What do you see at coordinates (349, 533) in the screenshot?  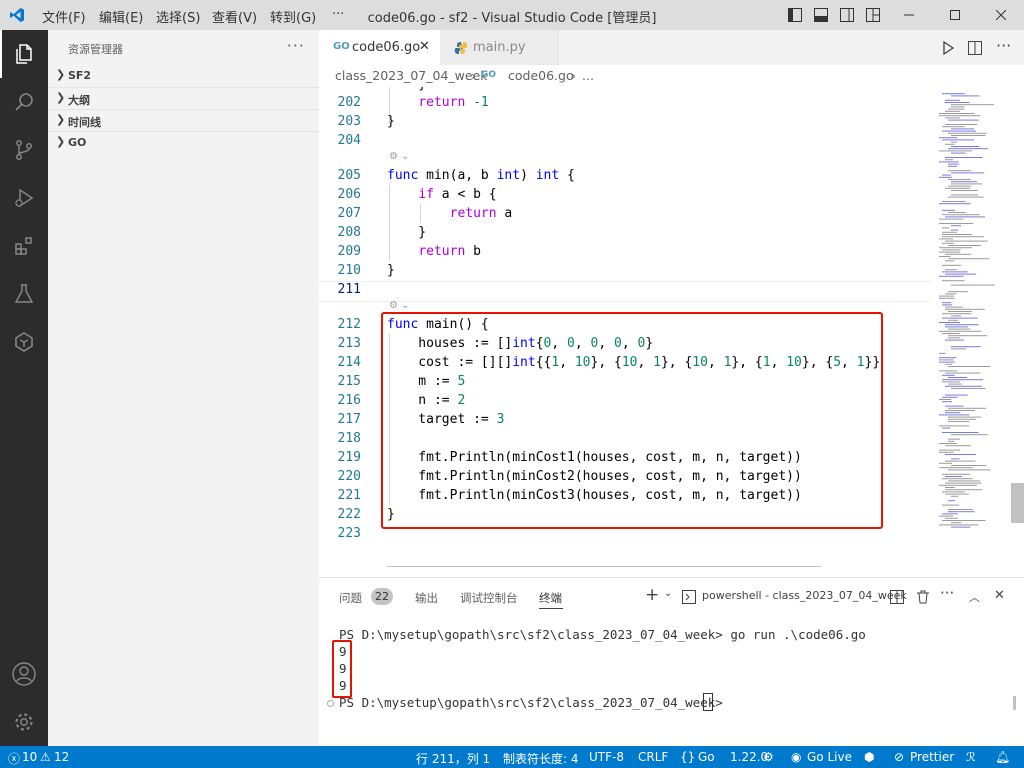 I see `line-number: 223` at bounding box center [349, 533].